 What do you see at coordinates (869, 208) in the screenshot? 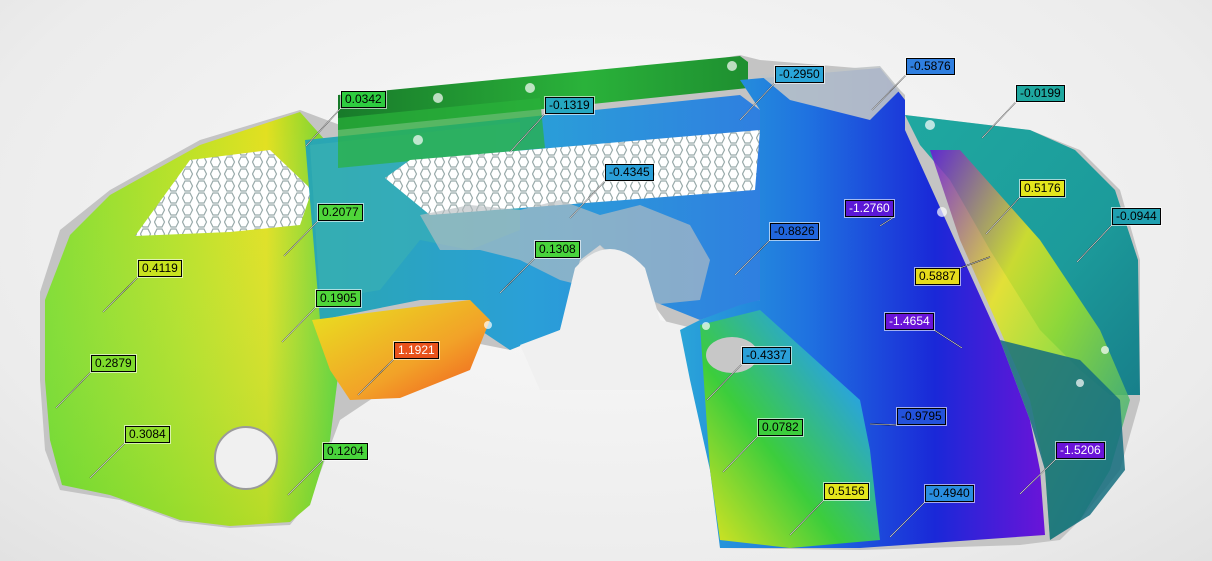
I see `deviation-callout-c08: -1.2760` at bounding box center [869, 208].